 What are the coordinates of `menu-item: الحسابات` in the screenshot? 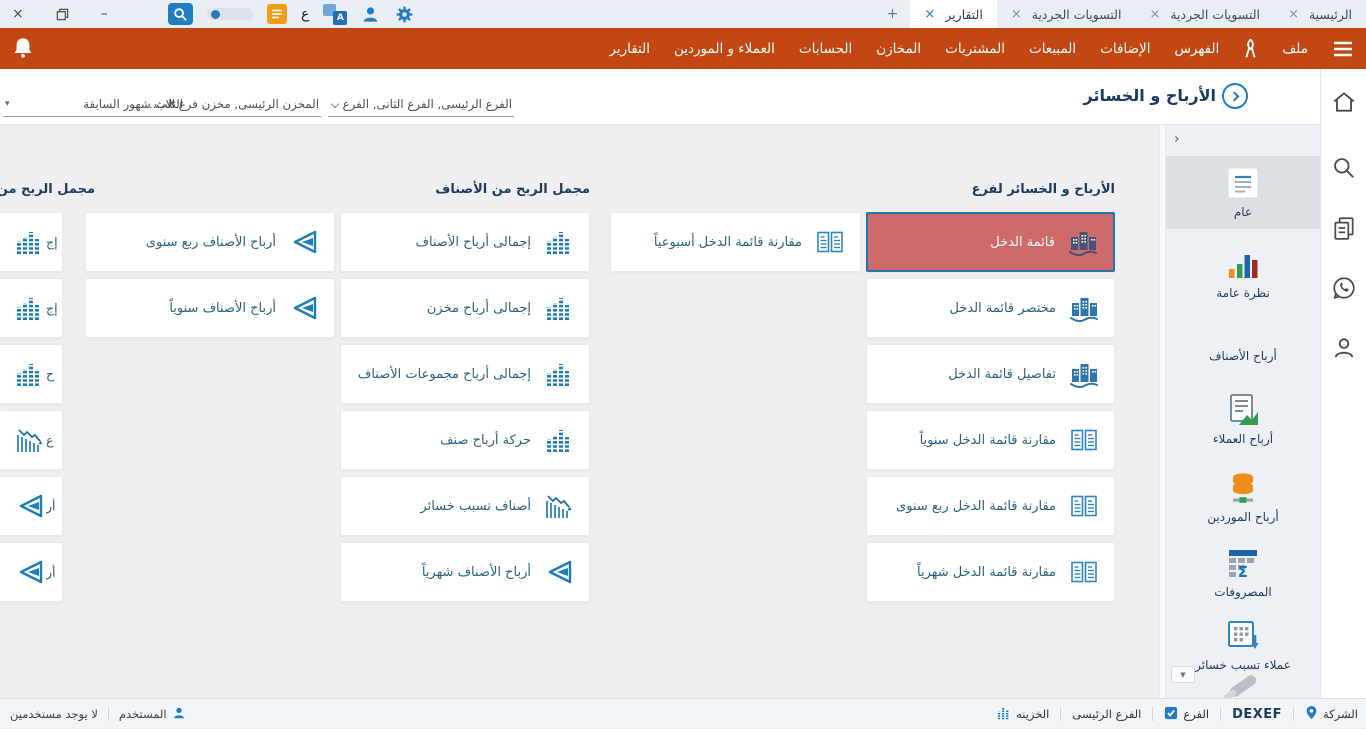 It's located at (825, 49).